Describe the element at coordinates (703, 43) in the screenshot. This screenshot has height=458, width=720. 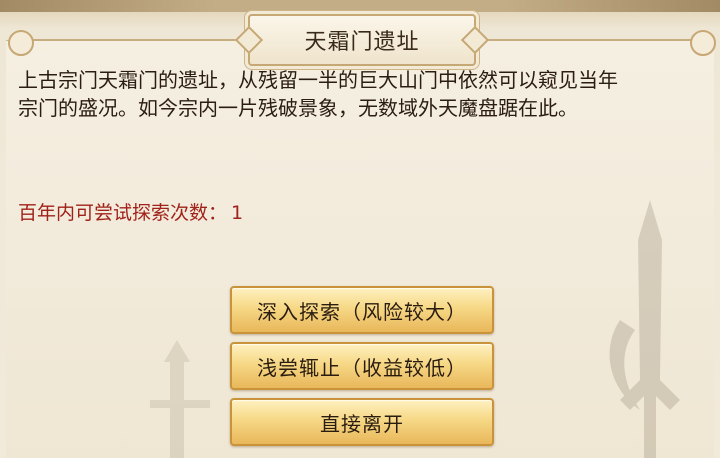
I see `corner-ornament-right-icon` at that location.